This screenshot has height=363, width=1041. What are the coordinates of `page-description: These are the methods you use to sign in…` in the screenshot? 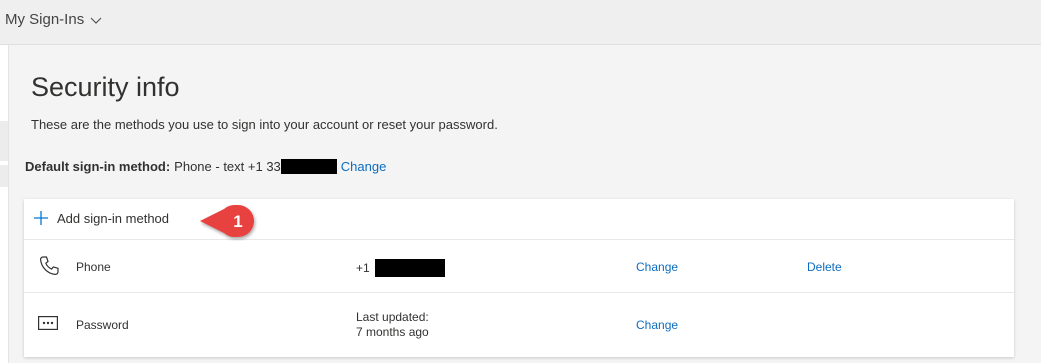 It's located at (264, 124).